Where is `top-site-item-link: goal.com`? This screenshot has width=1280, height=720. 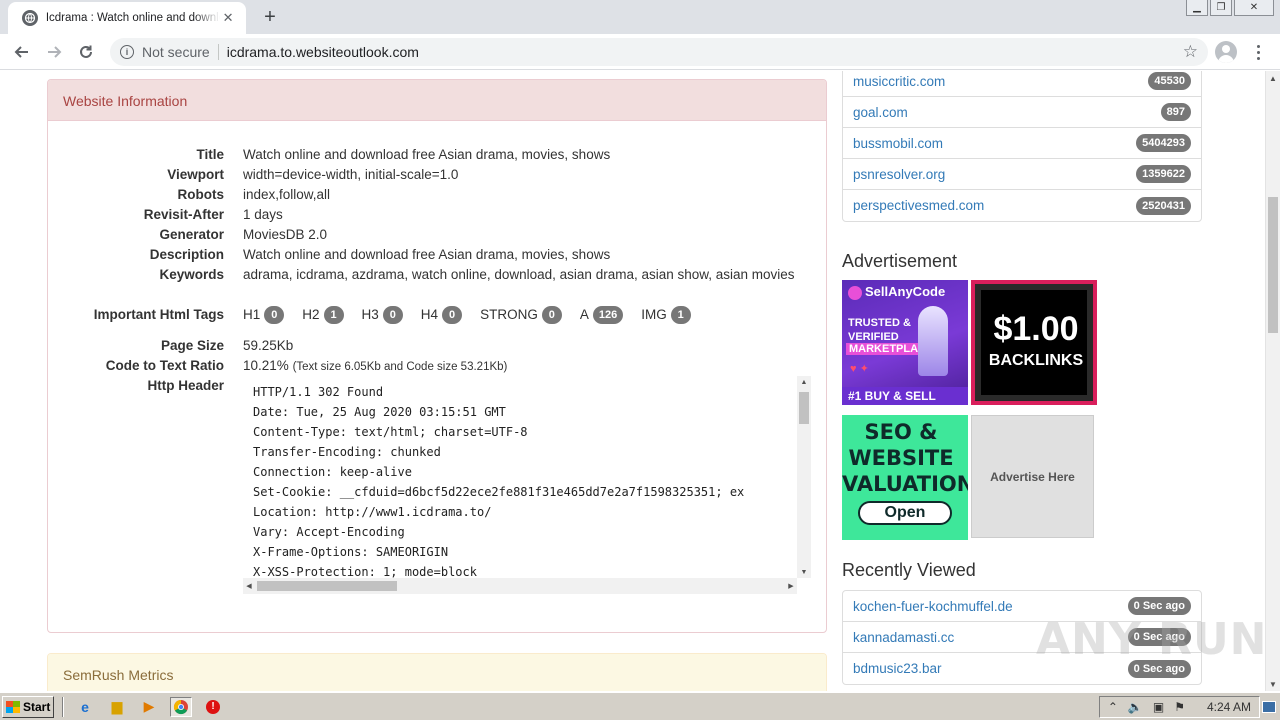
top-site-item-link: goal.com is located at coordinates (880, 112).